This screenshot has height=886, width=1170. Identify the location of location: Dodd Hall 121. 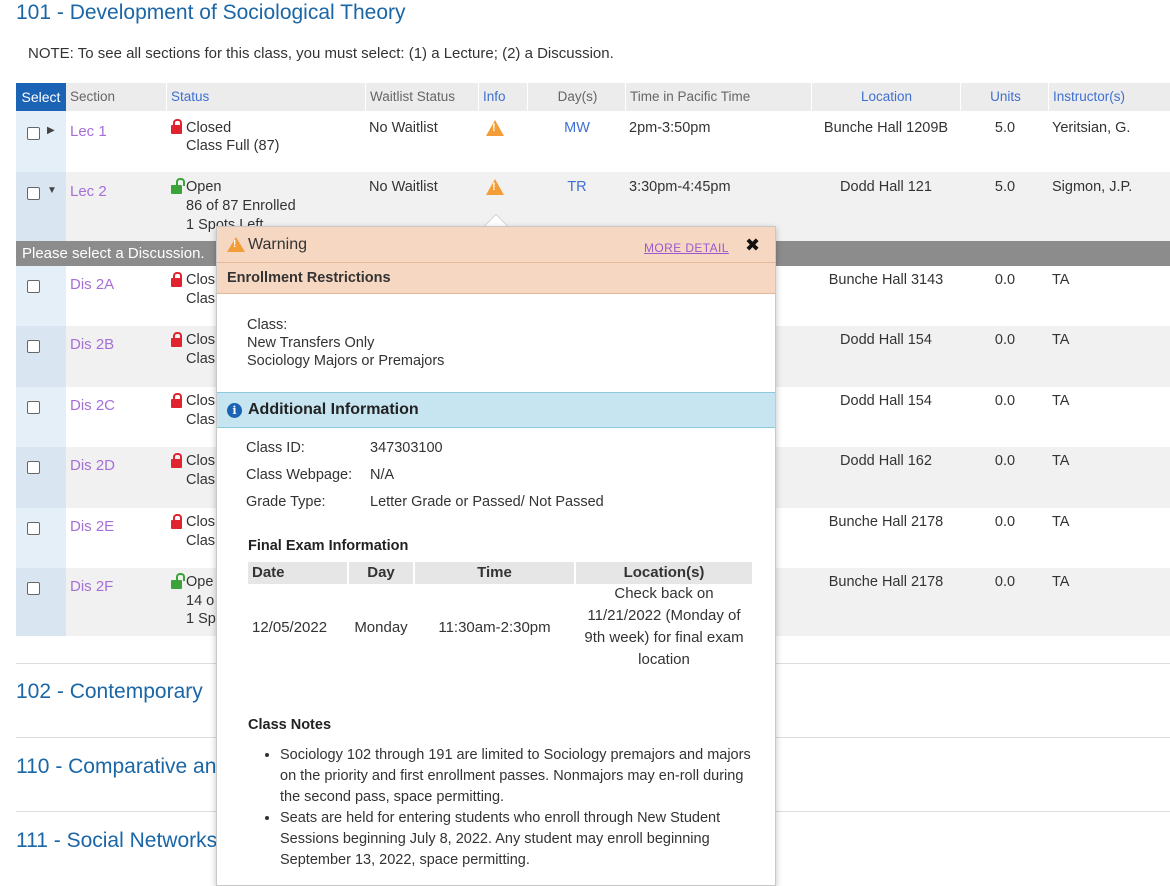
(886, 187).